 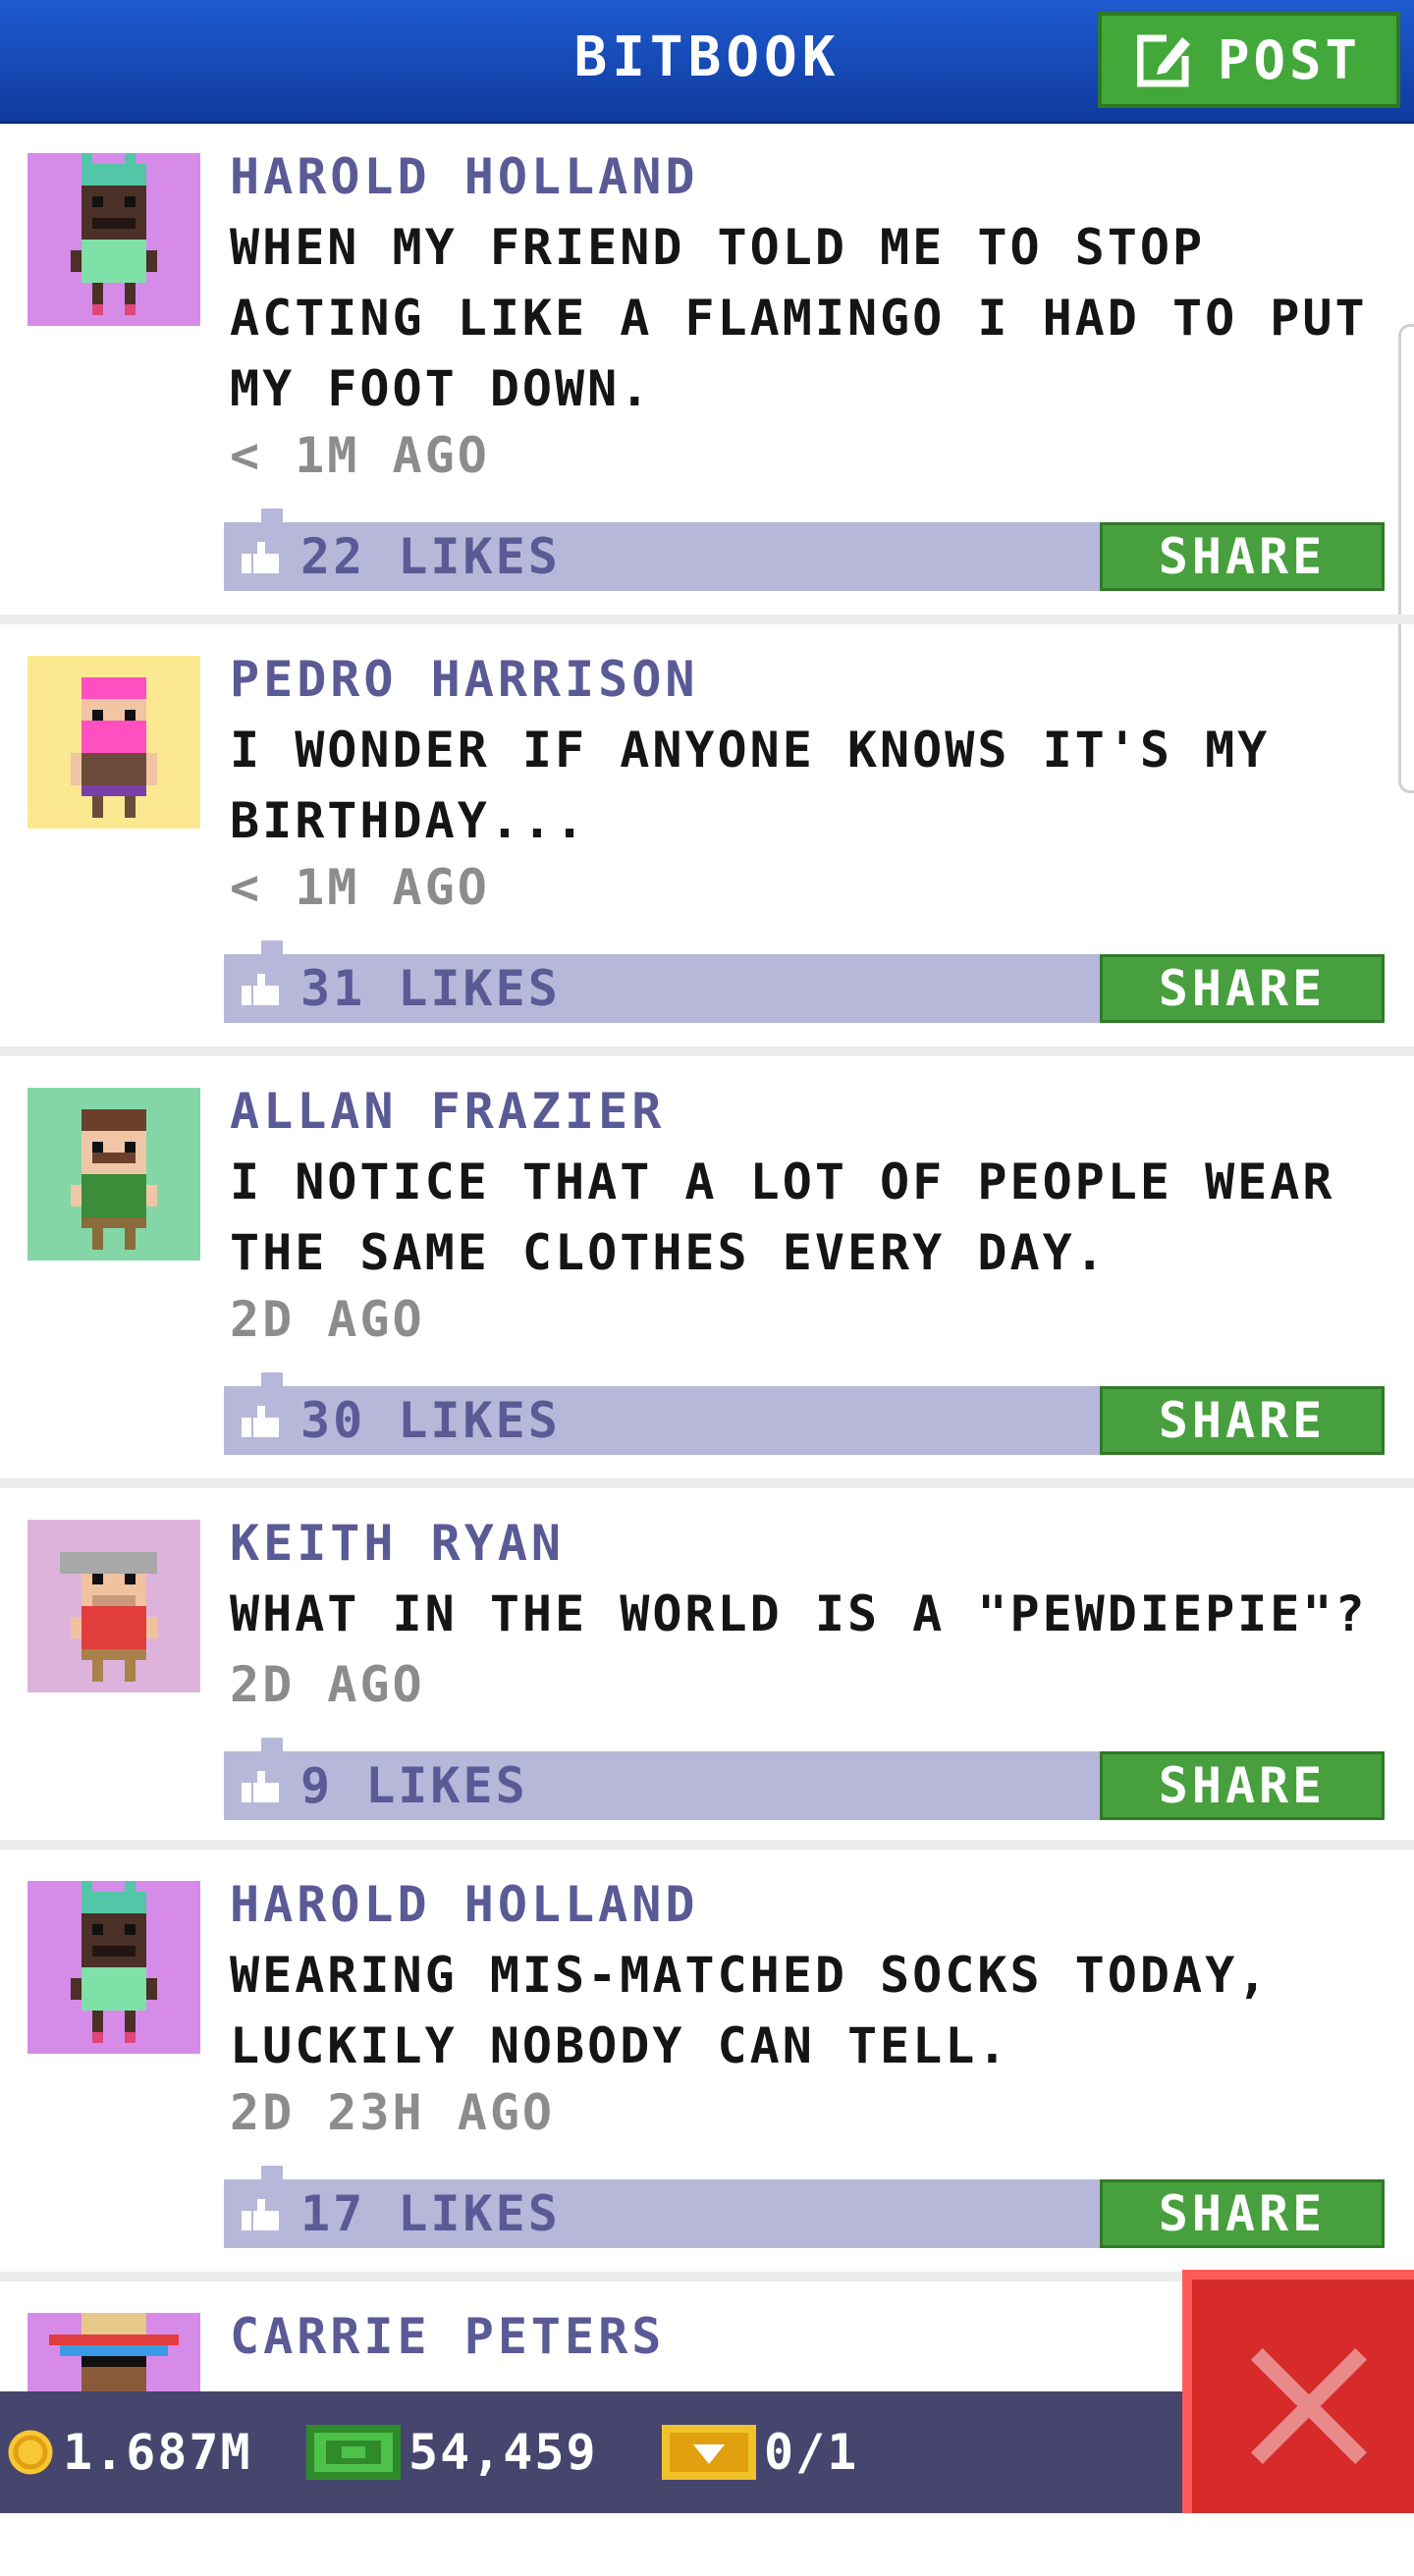 I want to click on post-author: PEDRO HARRISON, so click(x=464, y=679).